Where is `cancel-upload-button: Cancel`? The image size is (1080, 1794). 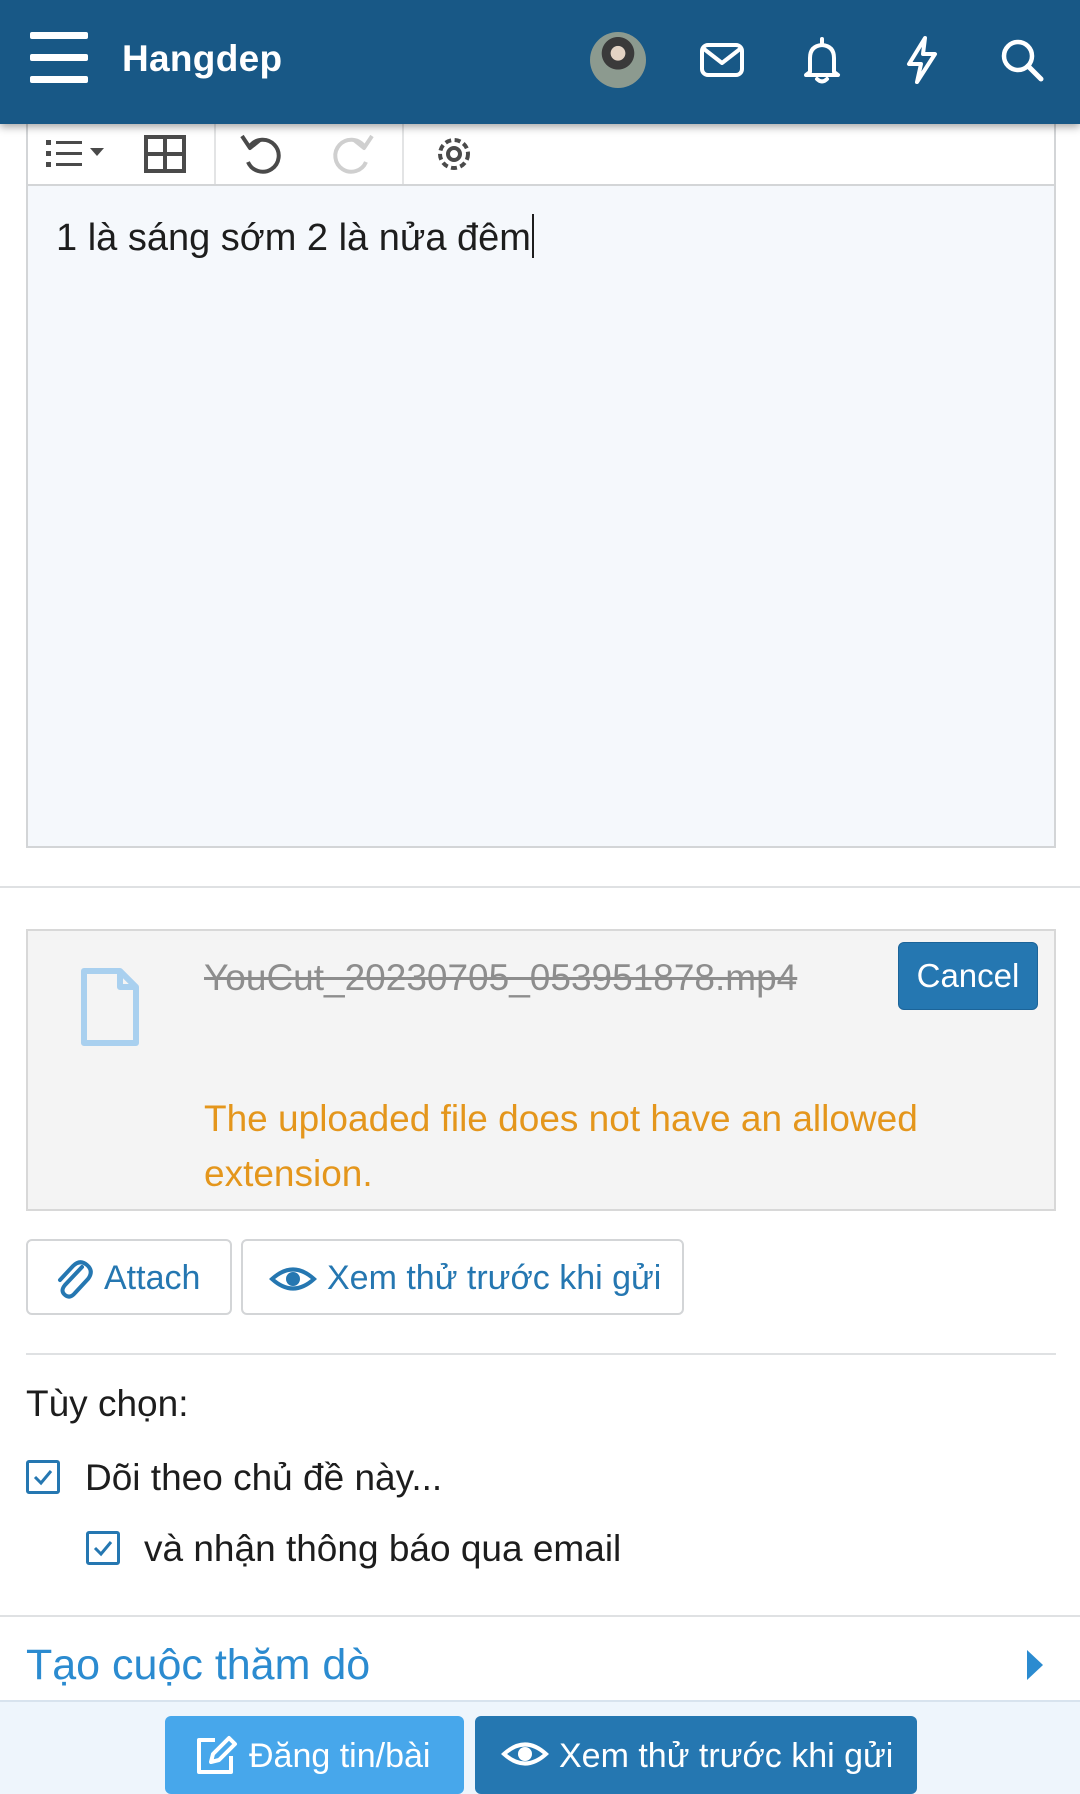 cancel-upload-button: Cancel is located at coordinates (968, 976).